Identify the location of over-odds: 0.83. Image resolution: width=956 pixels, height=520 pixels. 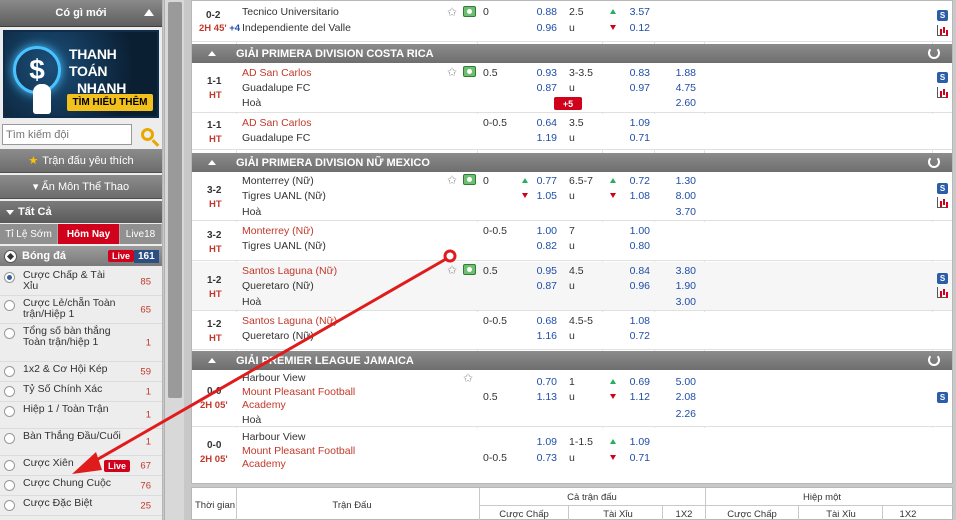
(631, 73).